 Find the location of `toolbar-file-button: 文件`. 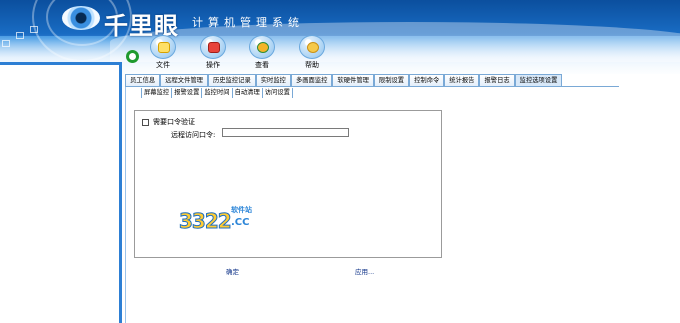

toolbar-file-button: 文件 is located at coordinates (163, 53).